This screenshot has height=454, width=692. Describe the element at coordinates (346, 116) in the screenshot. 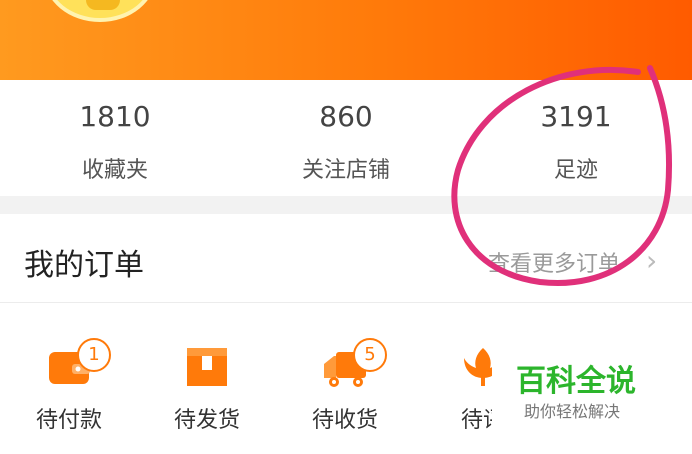

I see `stat-value: 860` at that location.